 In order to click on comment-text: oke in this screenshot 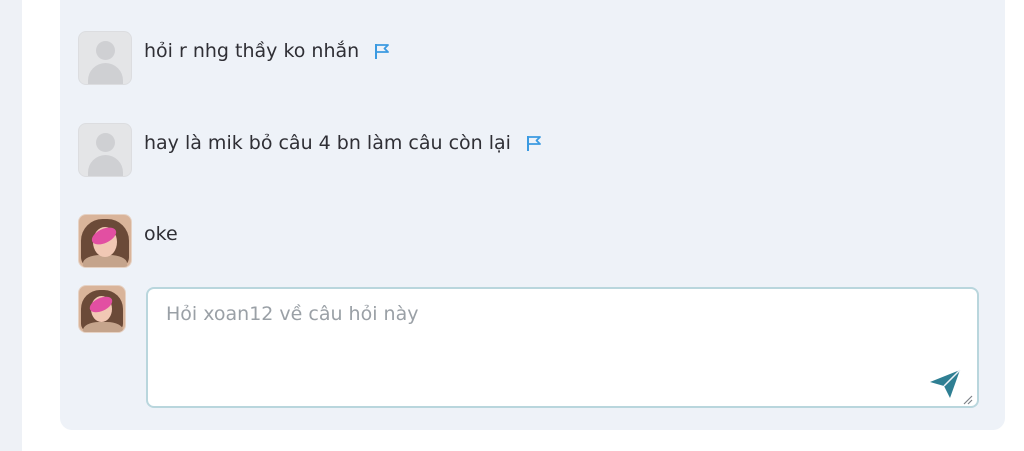, I will do `click(161, 234)`.